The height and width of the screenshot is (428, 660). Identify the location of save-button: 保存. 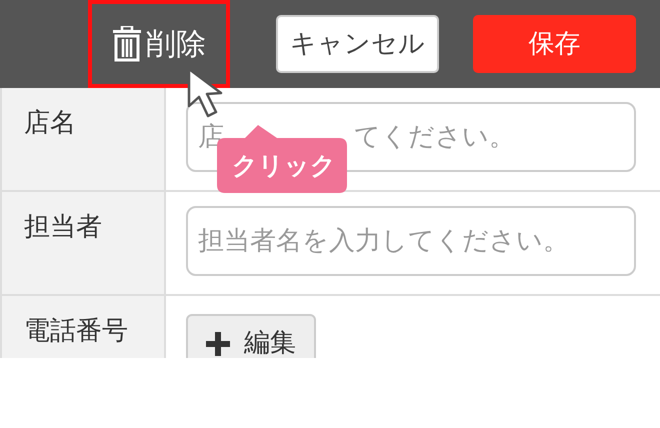
(554, 44).